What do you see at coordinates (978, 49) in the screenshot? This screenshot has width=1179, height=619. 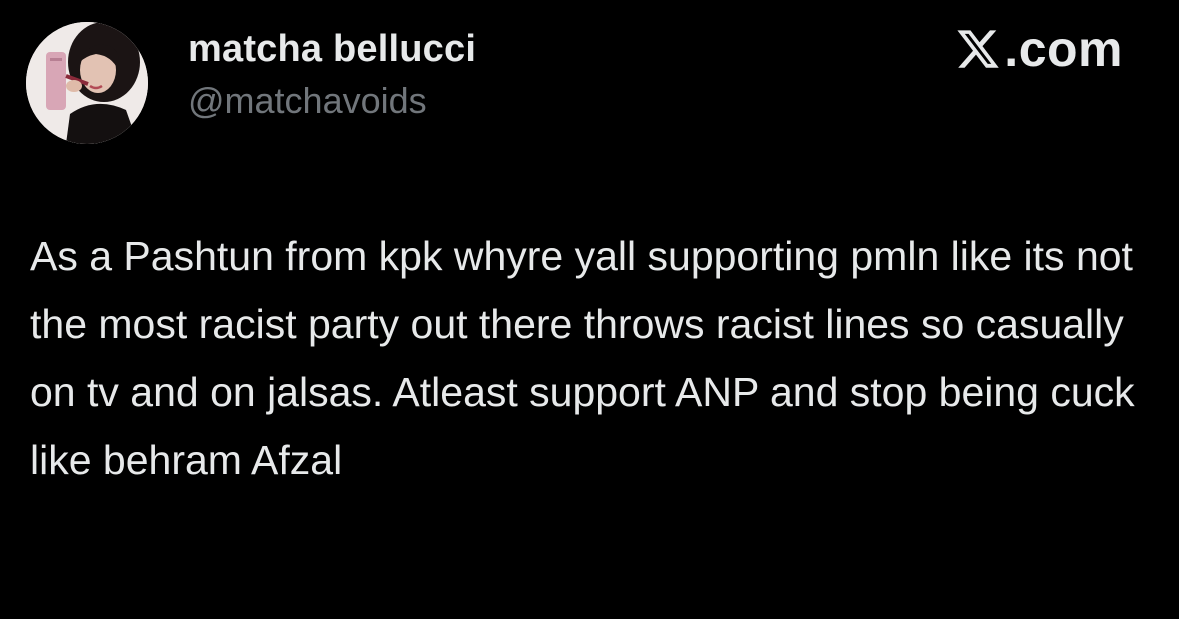 I see `x-logo-icon` at bounding box center [978, 49].